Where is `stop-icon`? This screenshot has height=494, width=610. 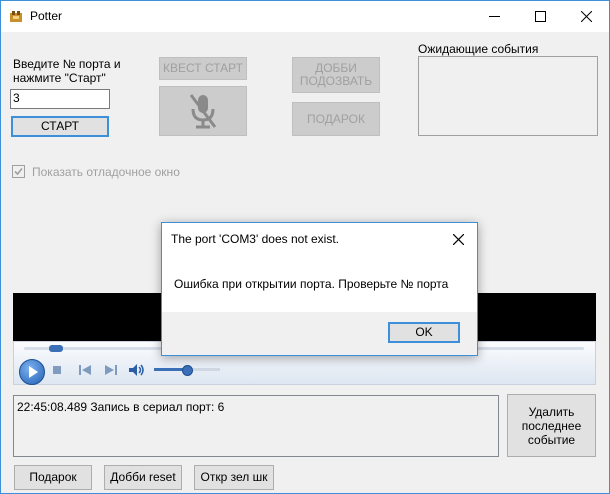
stop-icon is located at coordinates (57, 370).